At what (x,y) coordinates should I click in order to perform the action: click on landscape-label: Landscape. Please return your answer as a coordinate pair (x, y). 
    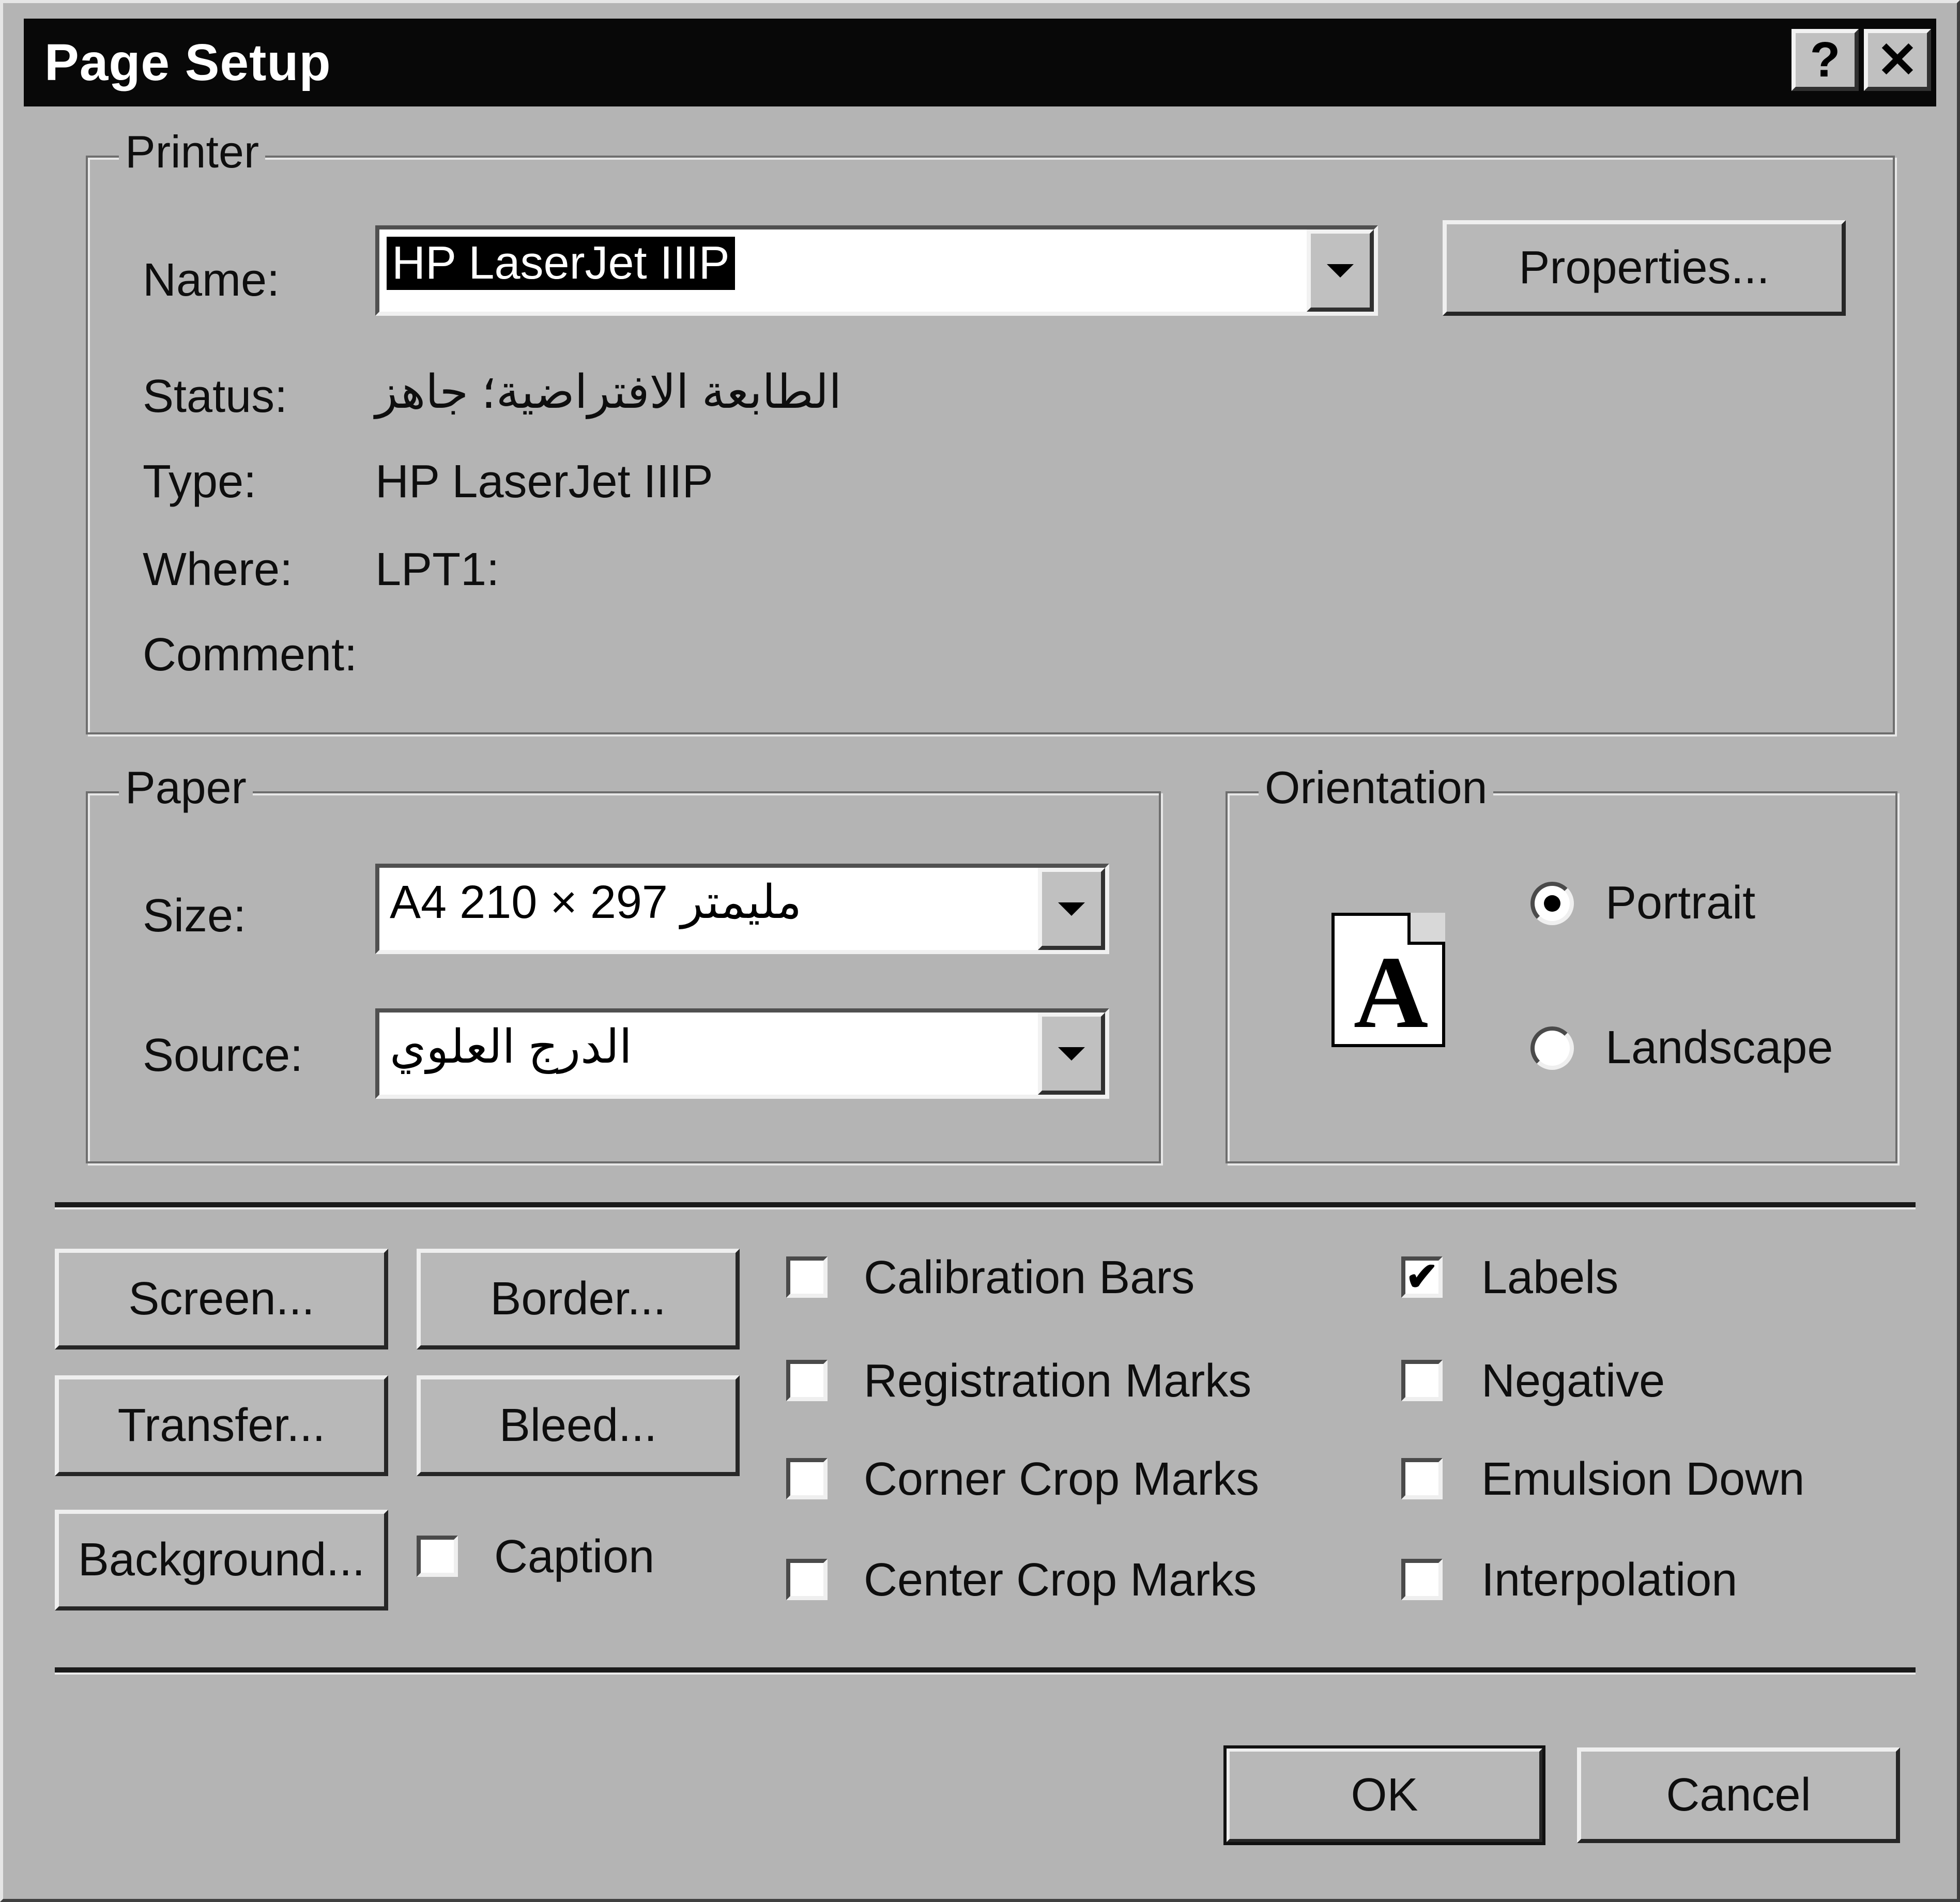
    Looking at the image, I should click on (1719, 1048).